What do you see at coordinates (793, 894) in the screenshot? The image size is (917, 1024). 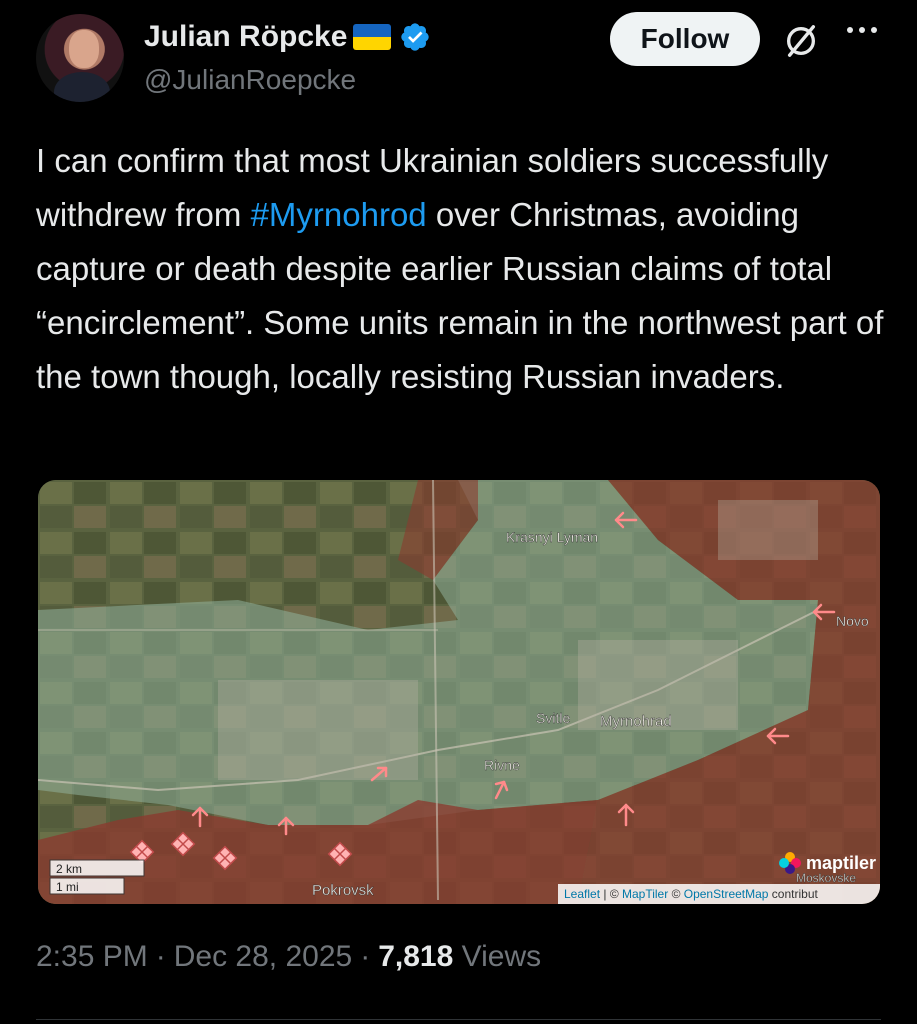 I see `attribution-suffix: contribut` at bounding box center [793, 894].